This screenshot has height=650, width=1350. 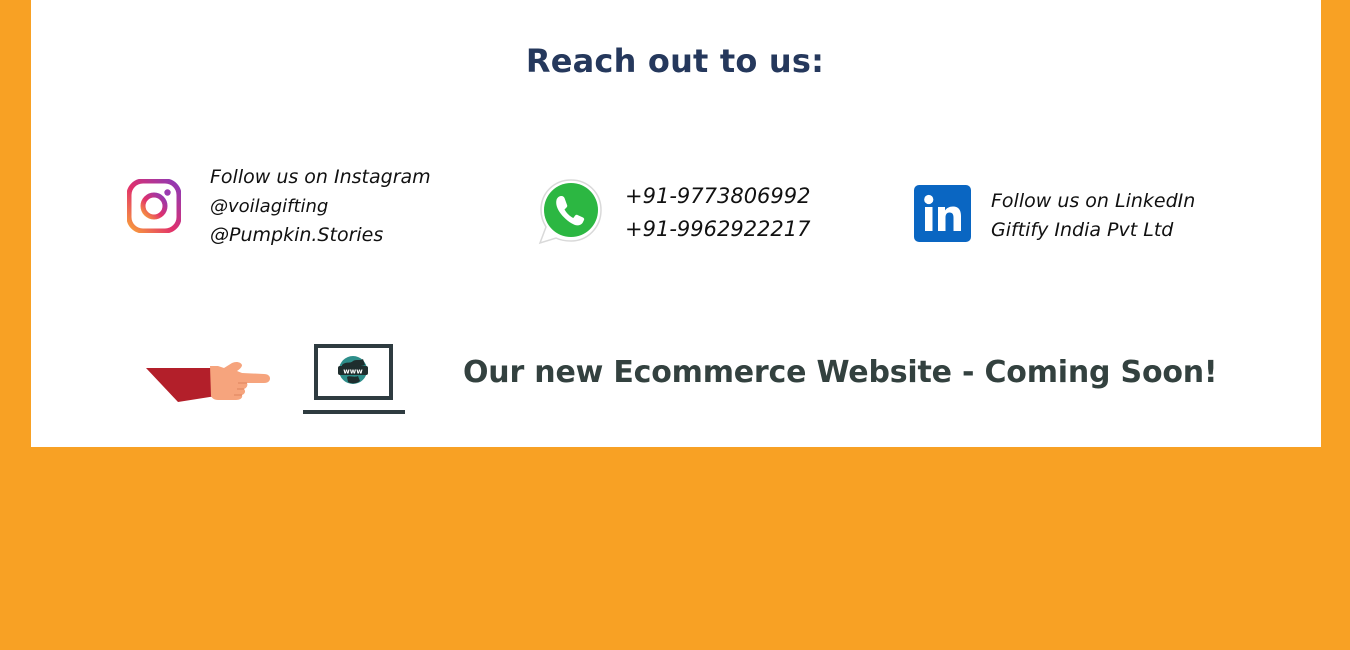 I want to click on page-title: Reach out to us:, so click(x=675, y=61).